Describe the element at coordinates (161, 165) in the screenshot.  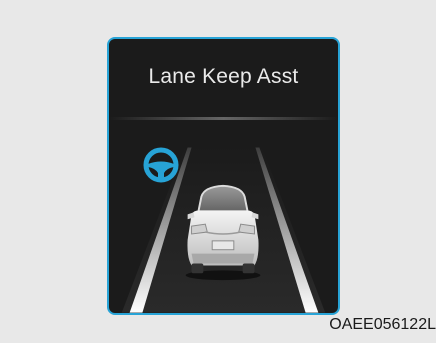
I see `steering-wheel-icon` at that location.